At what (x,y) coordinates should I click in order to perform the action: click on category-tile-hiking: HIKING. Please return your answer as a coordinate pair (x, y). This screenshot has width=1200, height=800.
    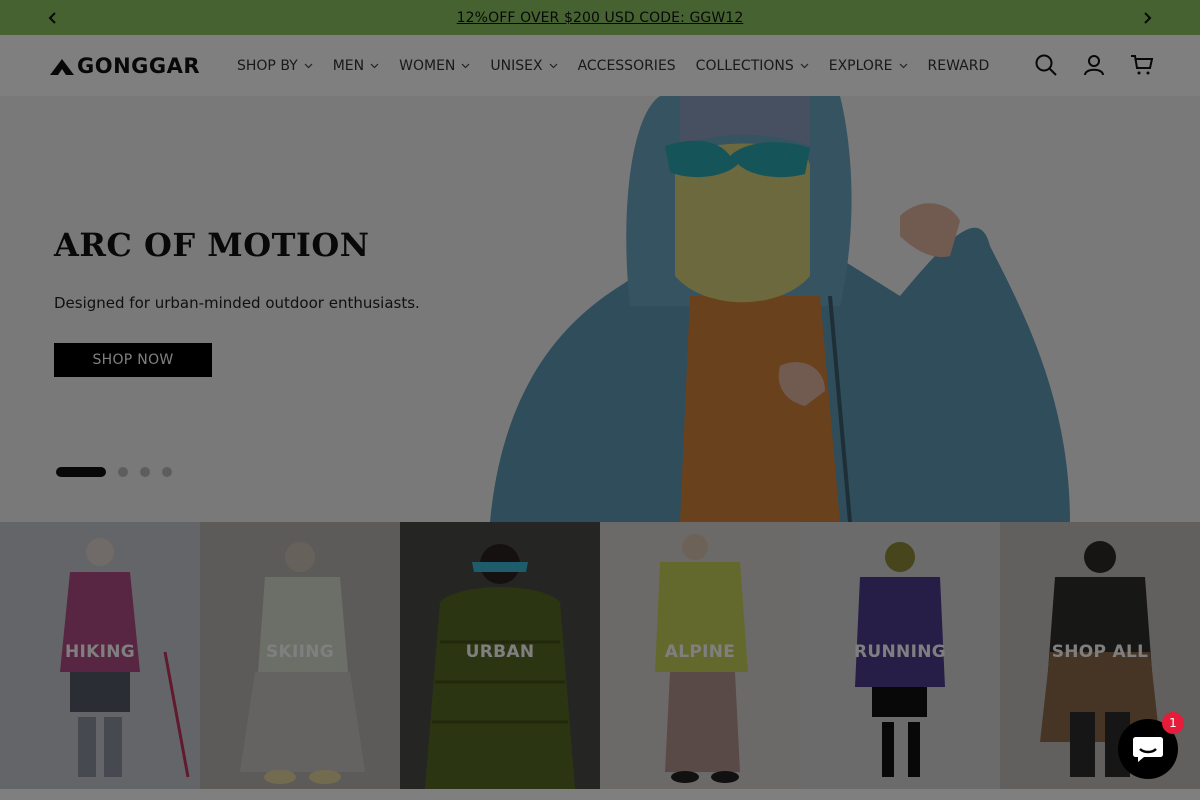
    Looking at the image, I should click on (100, 655).